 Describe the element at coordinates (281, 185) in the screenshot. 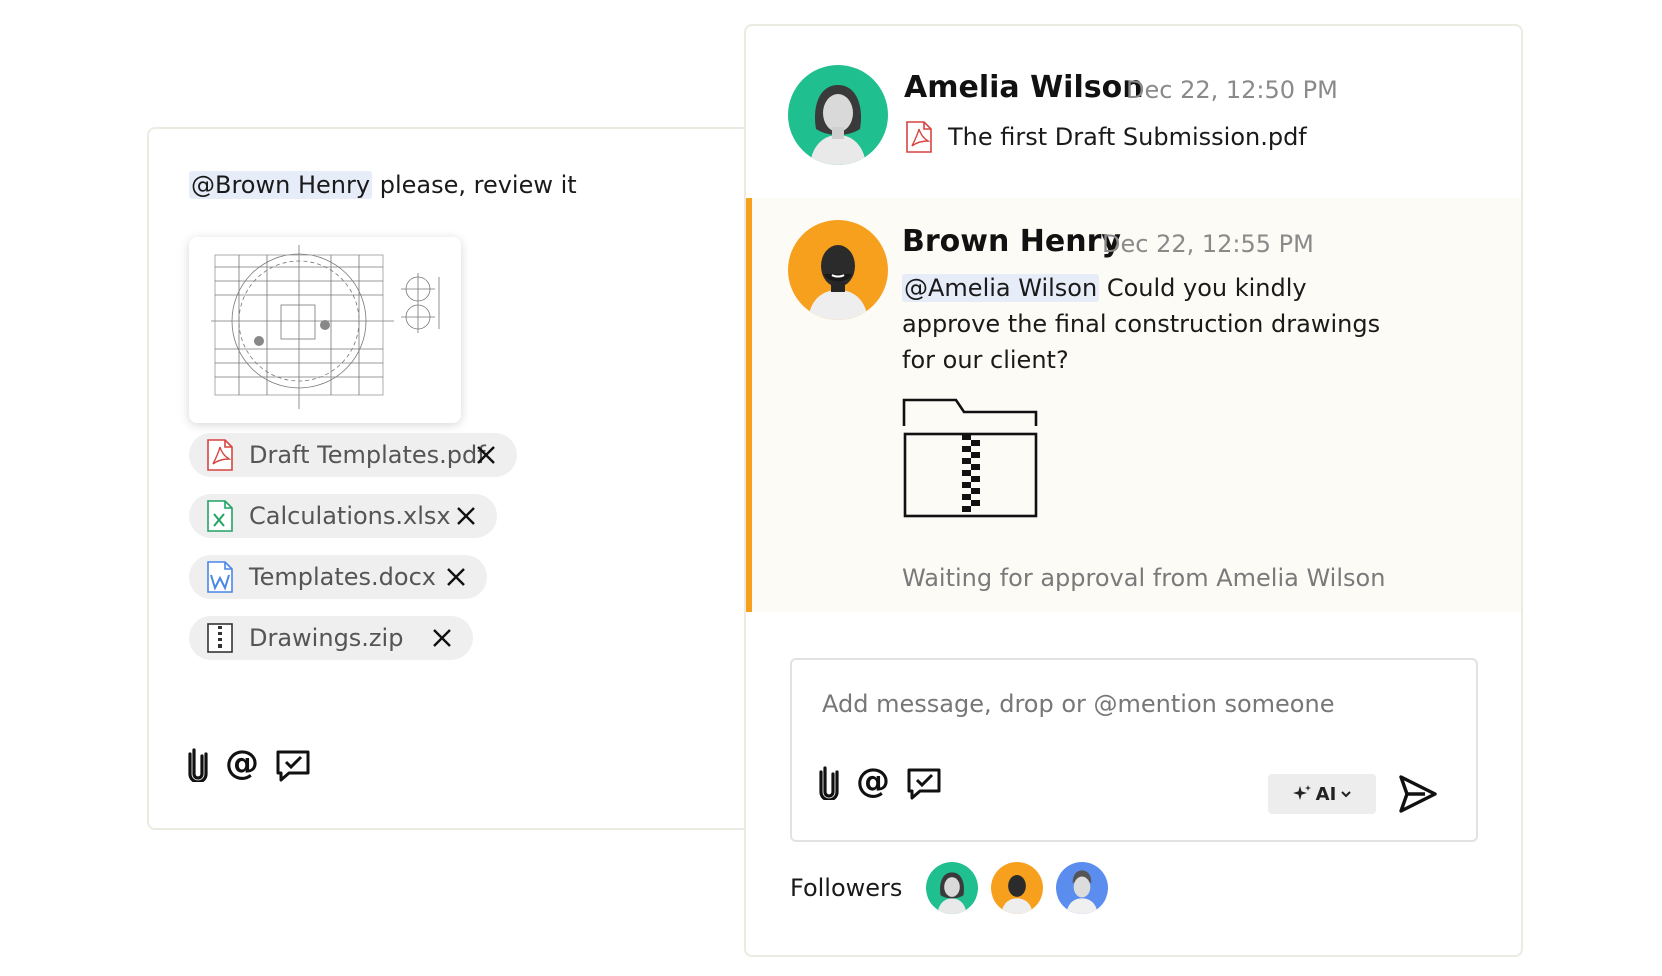

I see `mention-tag: @Brown Henry` at that location.